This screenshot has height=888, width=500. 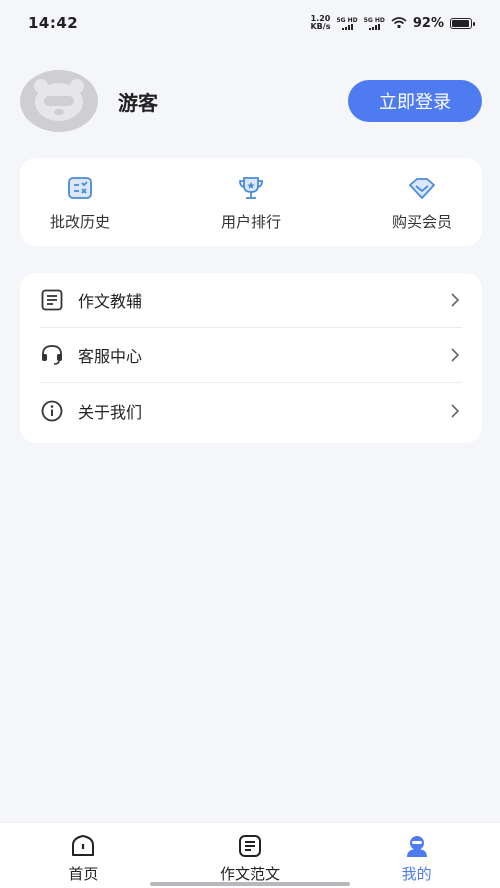 What do you see at coordinates (79, 221) in the screenshot?
I see `quick-action-label: 批改历史` at bounding box center [79, 221].